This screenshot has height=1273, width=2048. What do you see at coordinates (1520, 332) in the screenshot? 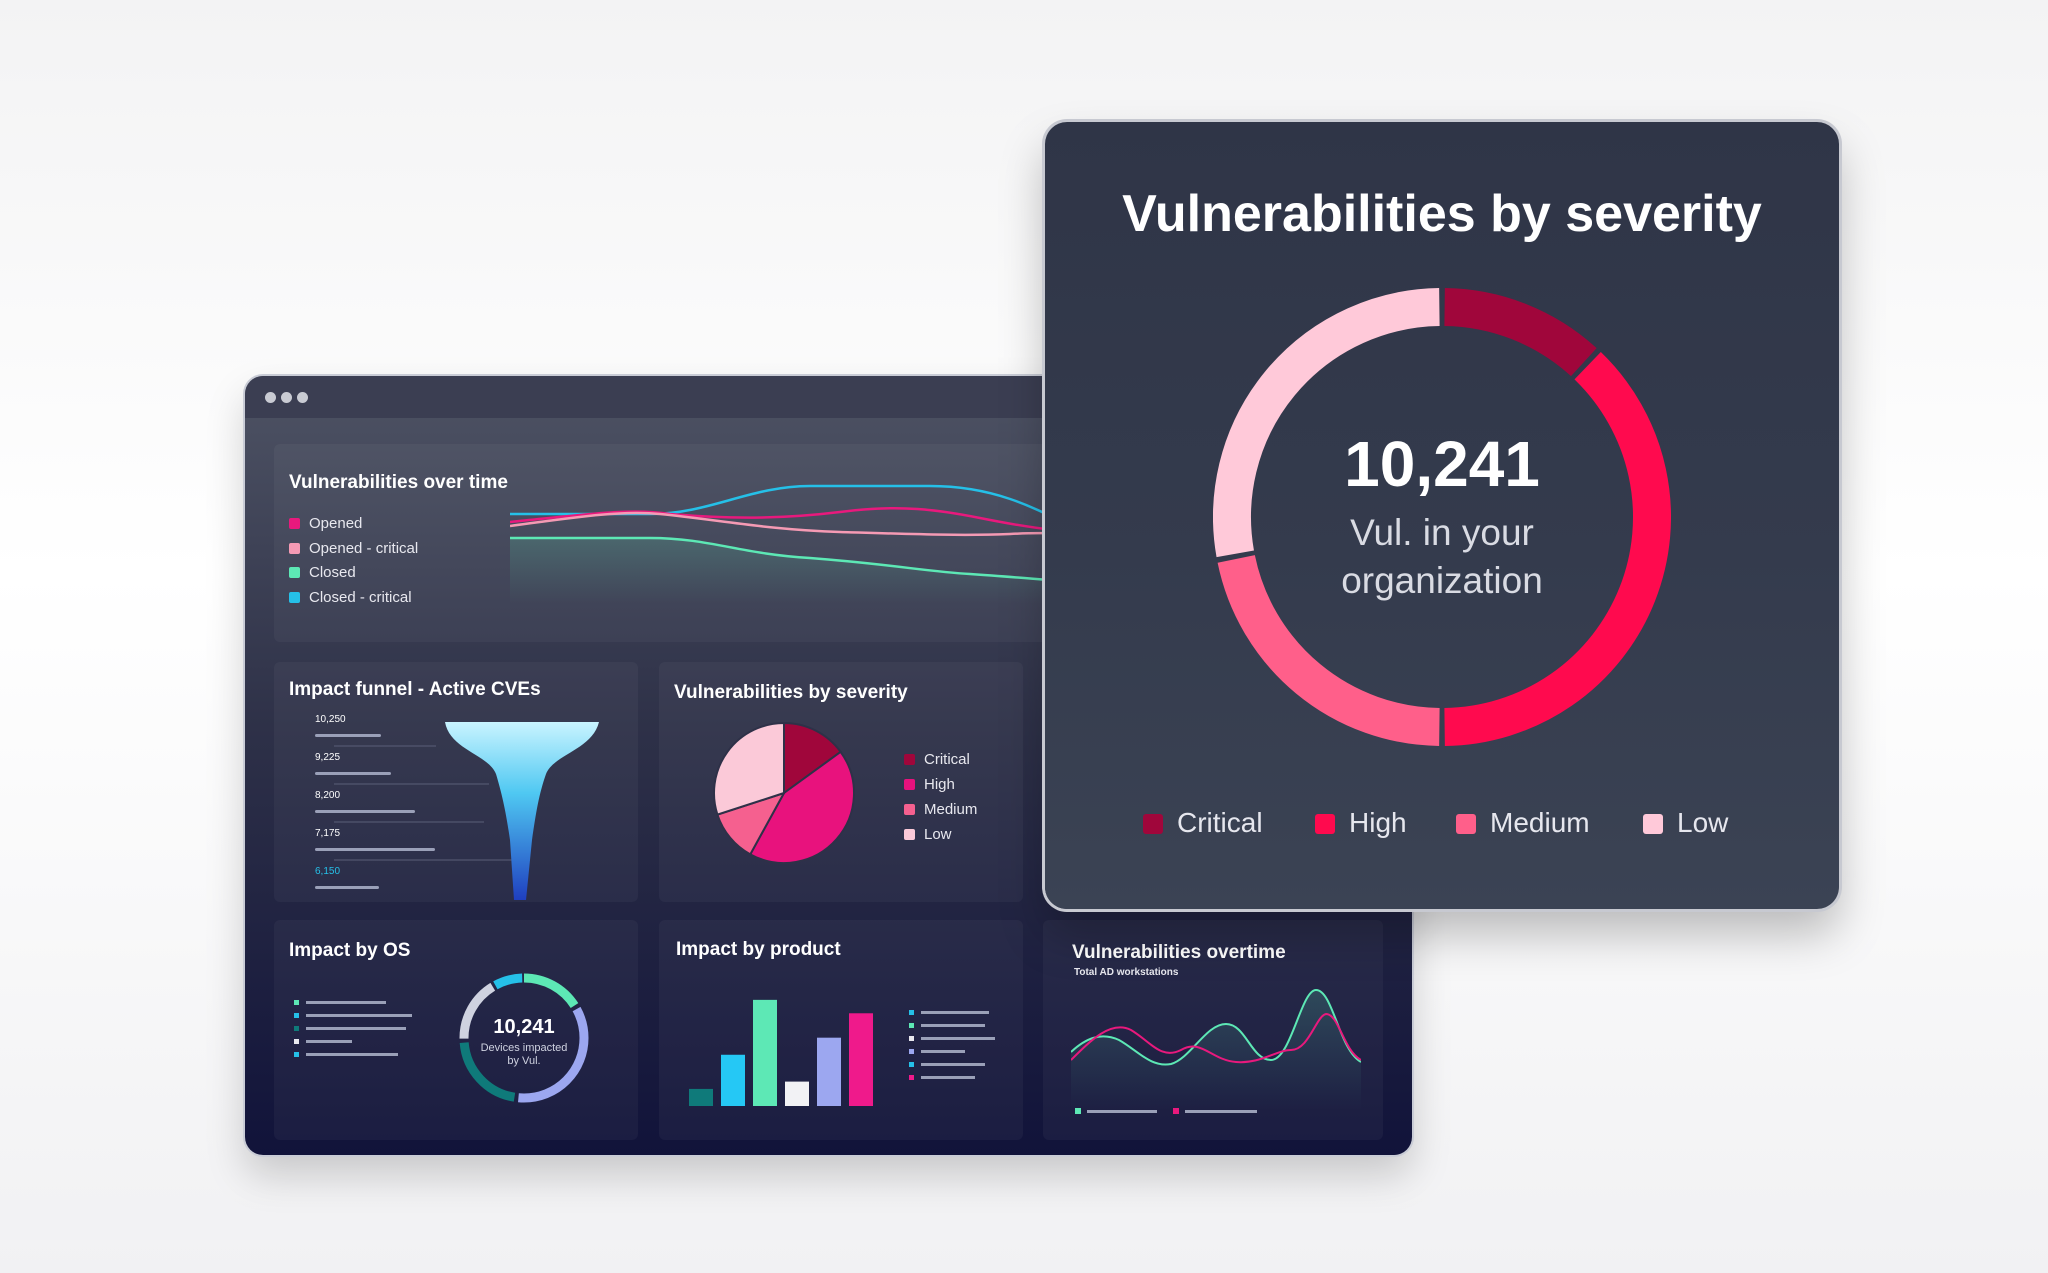
I see `donut-segment-critical` at bounding box center [1520, 332].